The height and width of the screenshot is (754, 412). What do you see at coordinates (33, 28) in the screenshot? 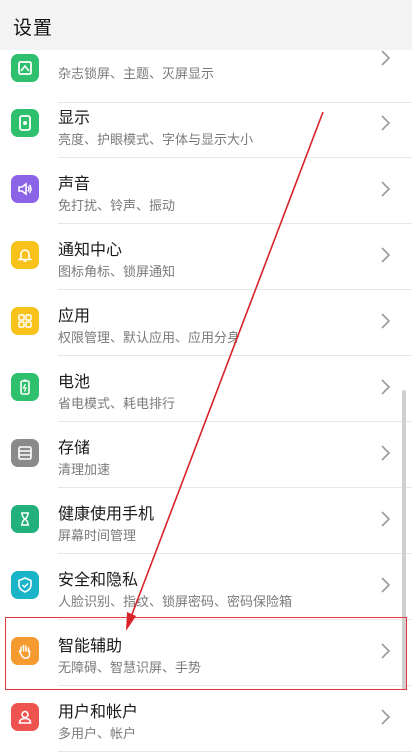
I see `page-title: 设置` at bounding box center [33, 28].